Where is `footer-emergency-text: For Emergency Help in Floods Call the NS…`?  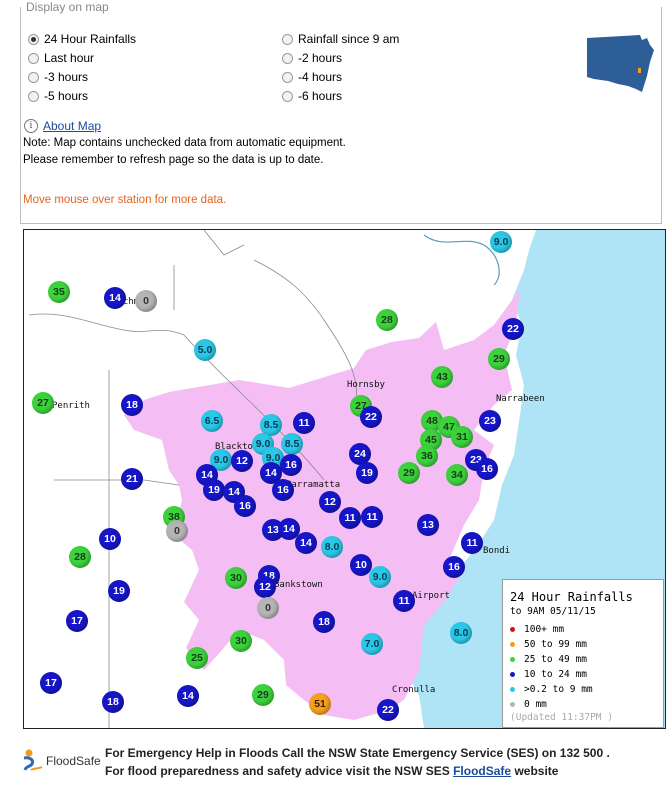
footer-emergency-text: For Emergency Help in Floods Call the NS… is located at coordinates (357, 753).